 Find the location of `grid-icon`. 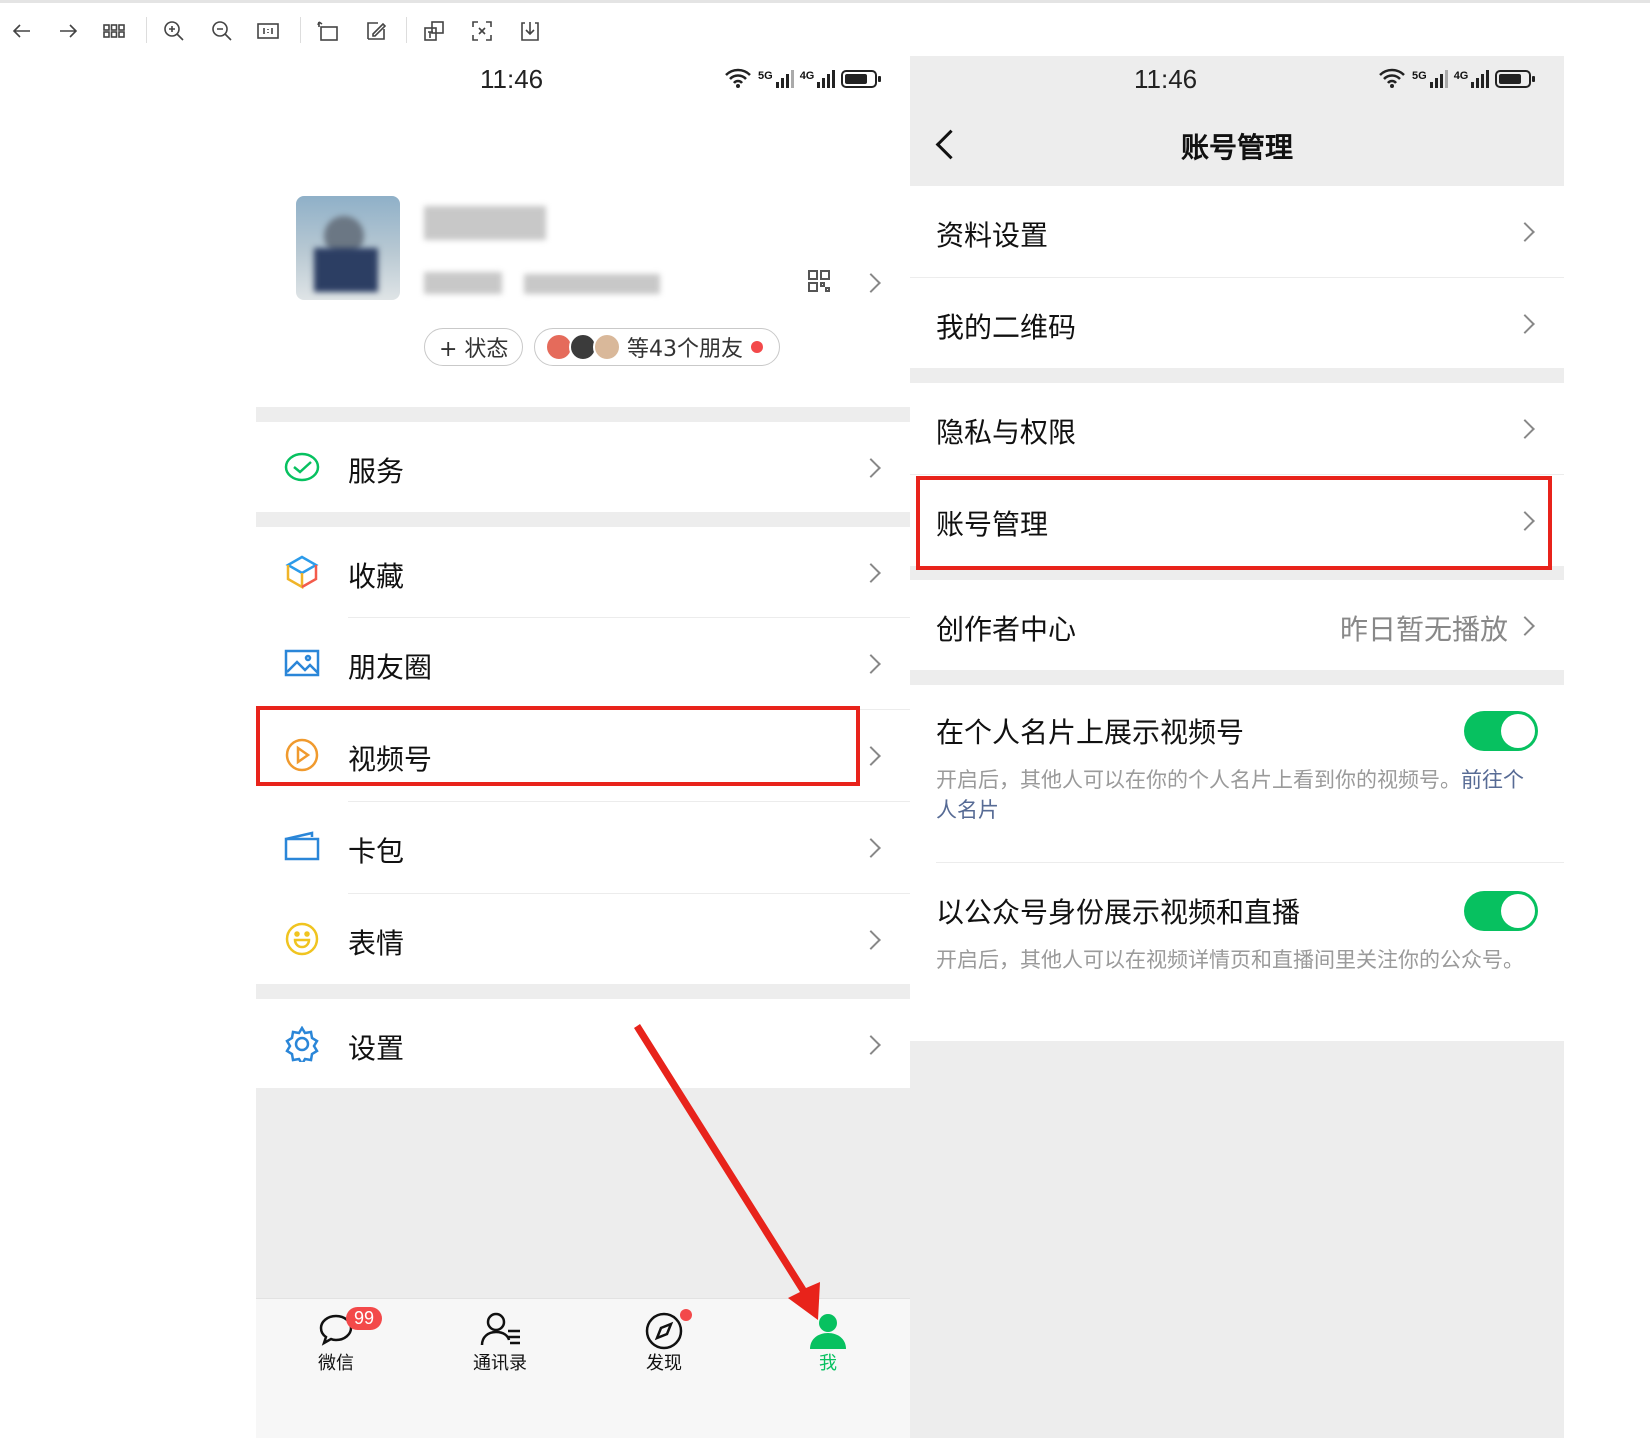

grid-icon is located at coordinates (114, 31).